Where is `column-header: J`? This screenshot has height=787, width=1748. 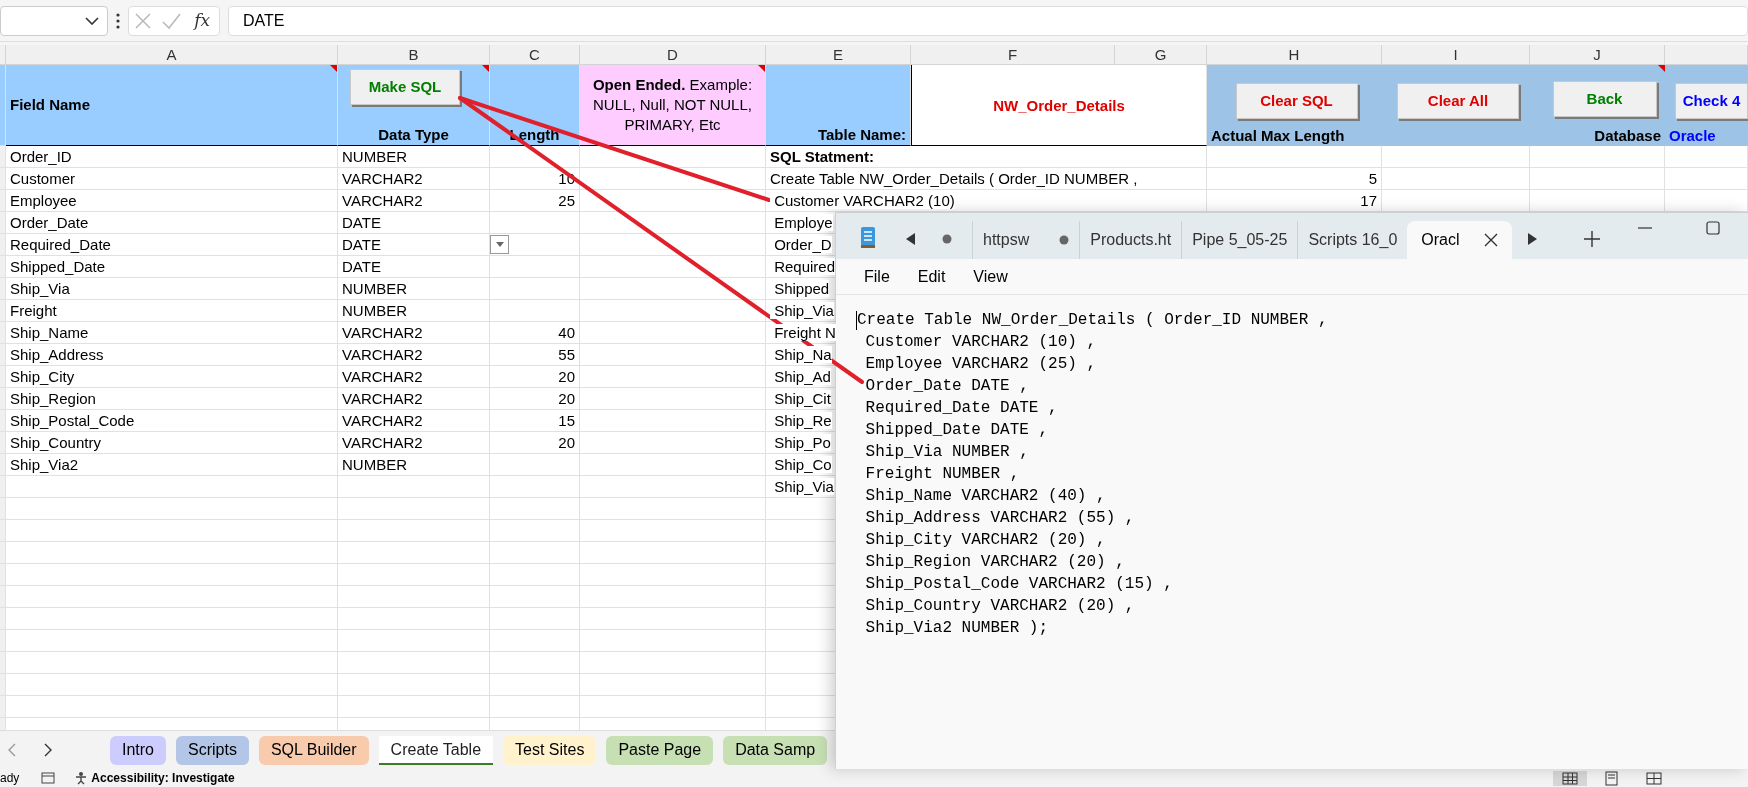
column-header: J is located at coordinates (1597, 55).